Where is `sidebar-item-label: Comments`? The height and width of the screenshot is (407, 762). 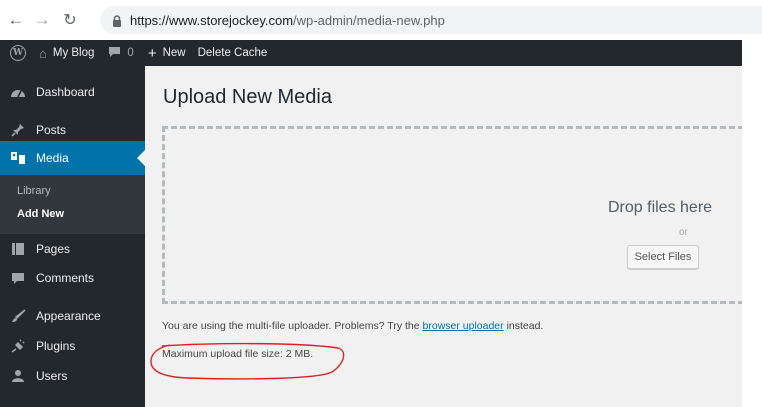
sidebar-item-label: Comments is located at coordinates (65, 278).